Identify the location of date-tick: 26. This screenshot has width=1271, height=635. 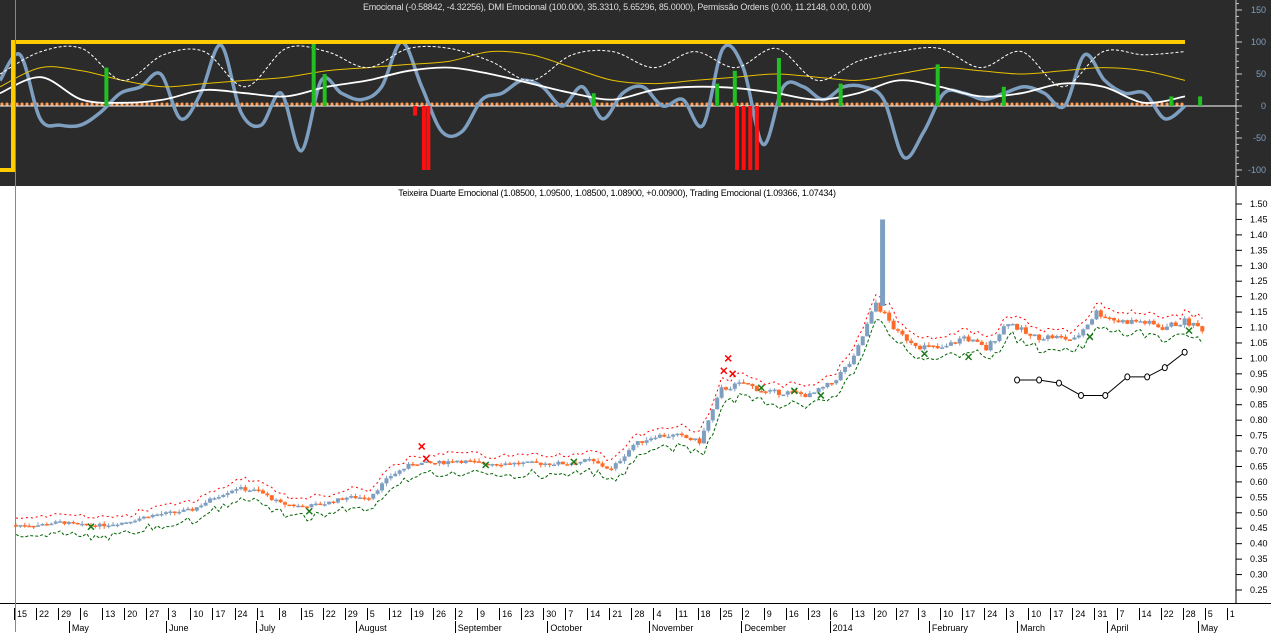
(439, 614).